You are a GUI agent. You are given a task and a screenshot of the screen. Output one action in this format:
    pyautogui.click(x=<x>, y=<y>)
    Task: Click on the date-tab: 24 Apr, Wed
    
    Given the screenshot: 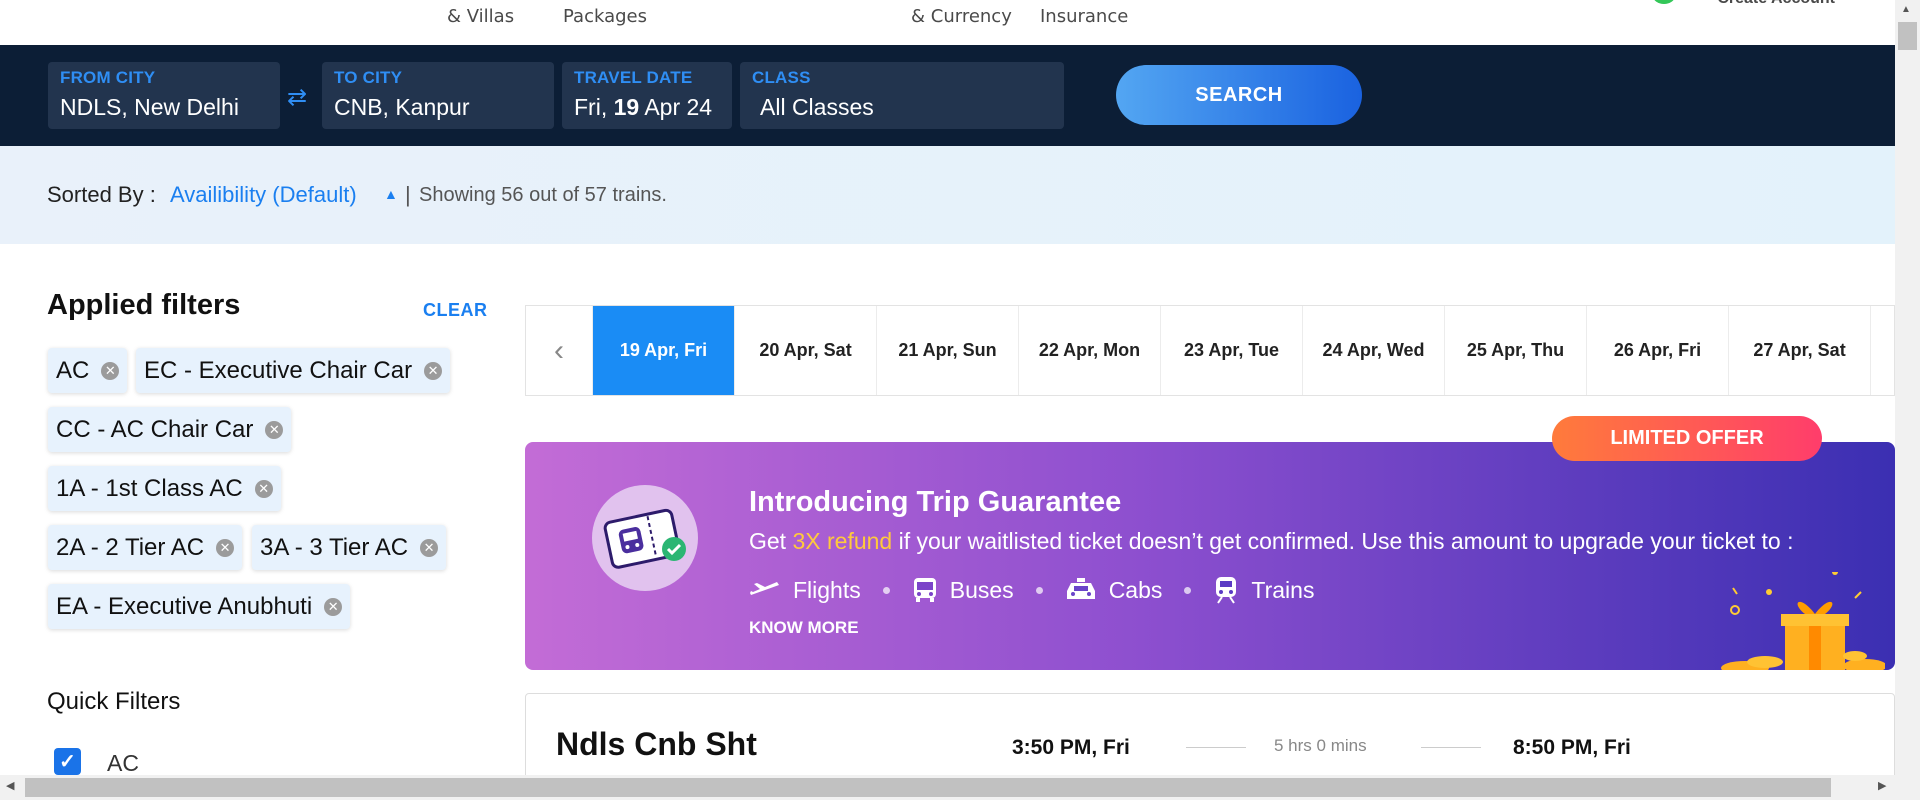 What is the action you would take?
    pyautogui.click(x=1373, y=350)
    